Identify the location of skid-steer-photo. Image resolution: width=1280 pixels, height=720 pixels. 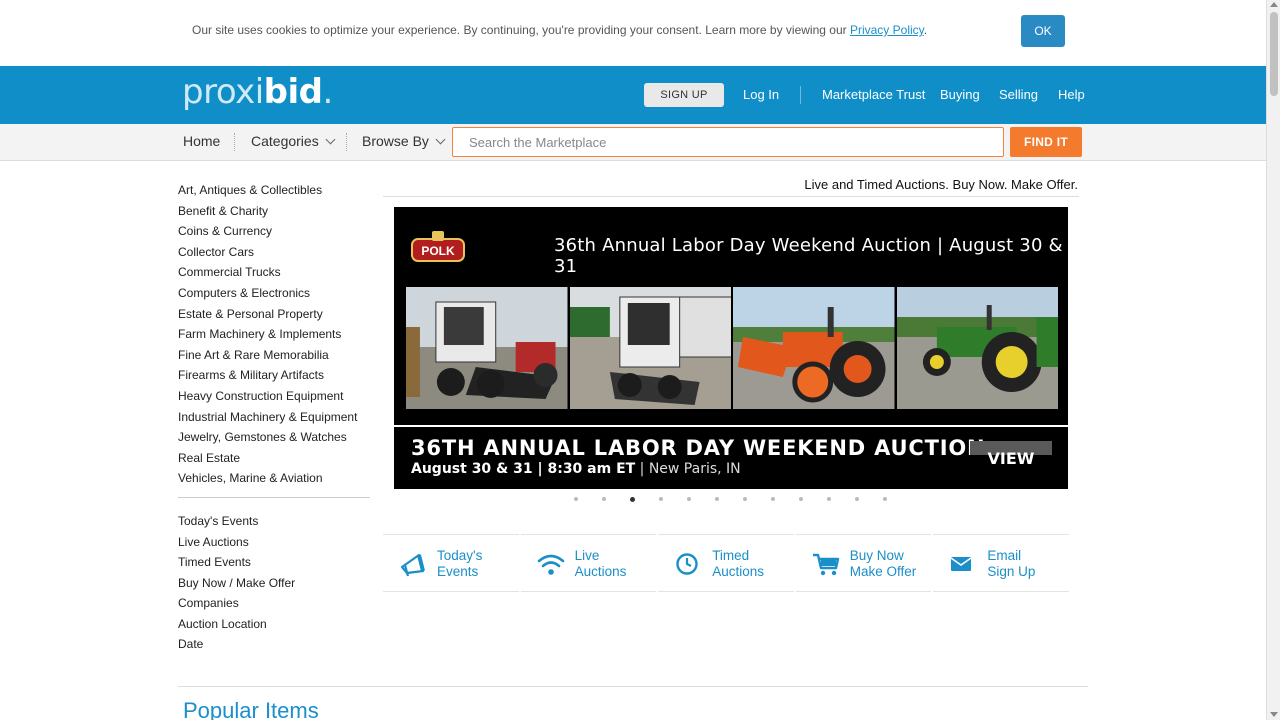
(487, 348).